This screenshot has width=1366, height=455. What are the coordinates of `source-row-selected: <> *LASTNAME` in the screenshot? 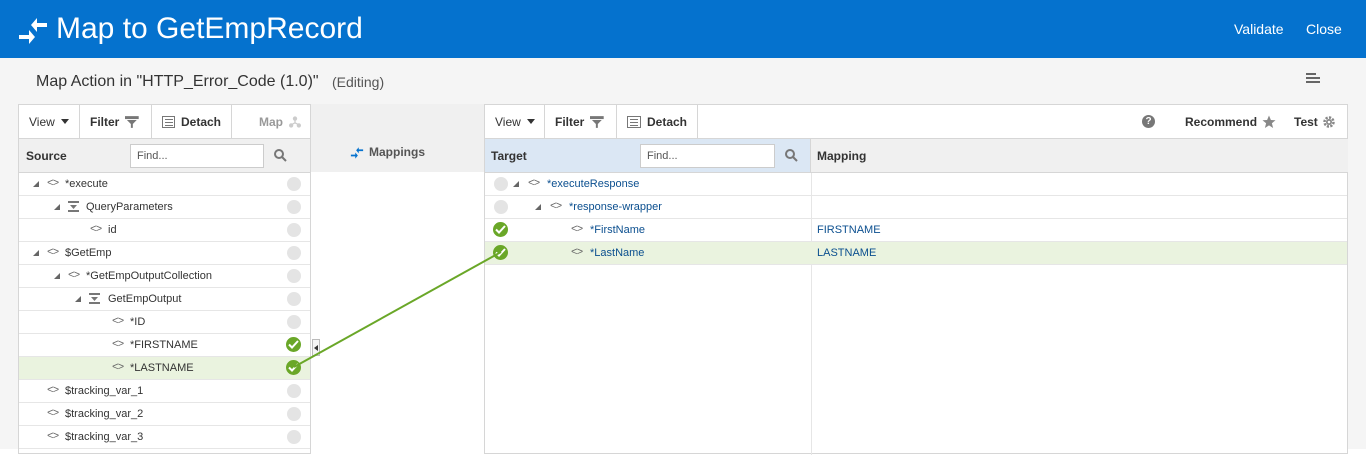 It's located at (164, 368).